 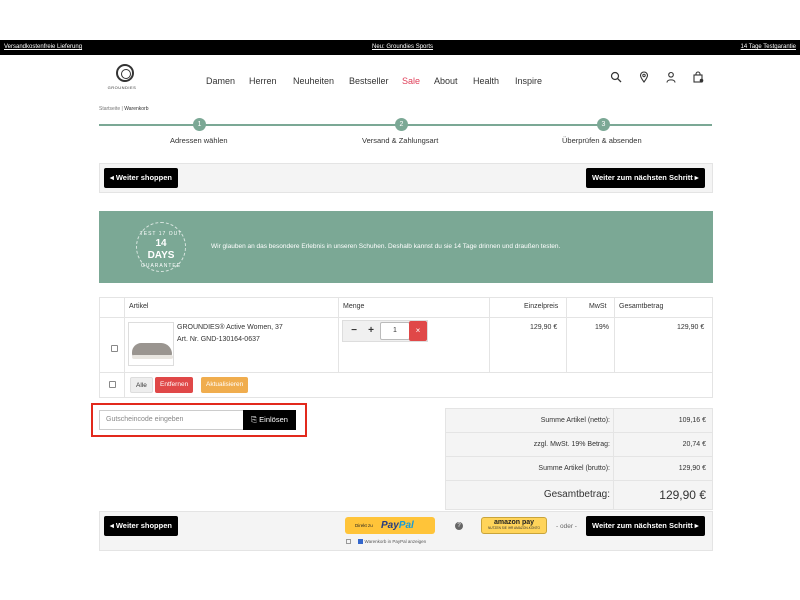 I want to click on summary-label-total: Gesamtbetrag:, so click(x=576, y=494).